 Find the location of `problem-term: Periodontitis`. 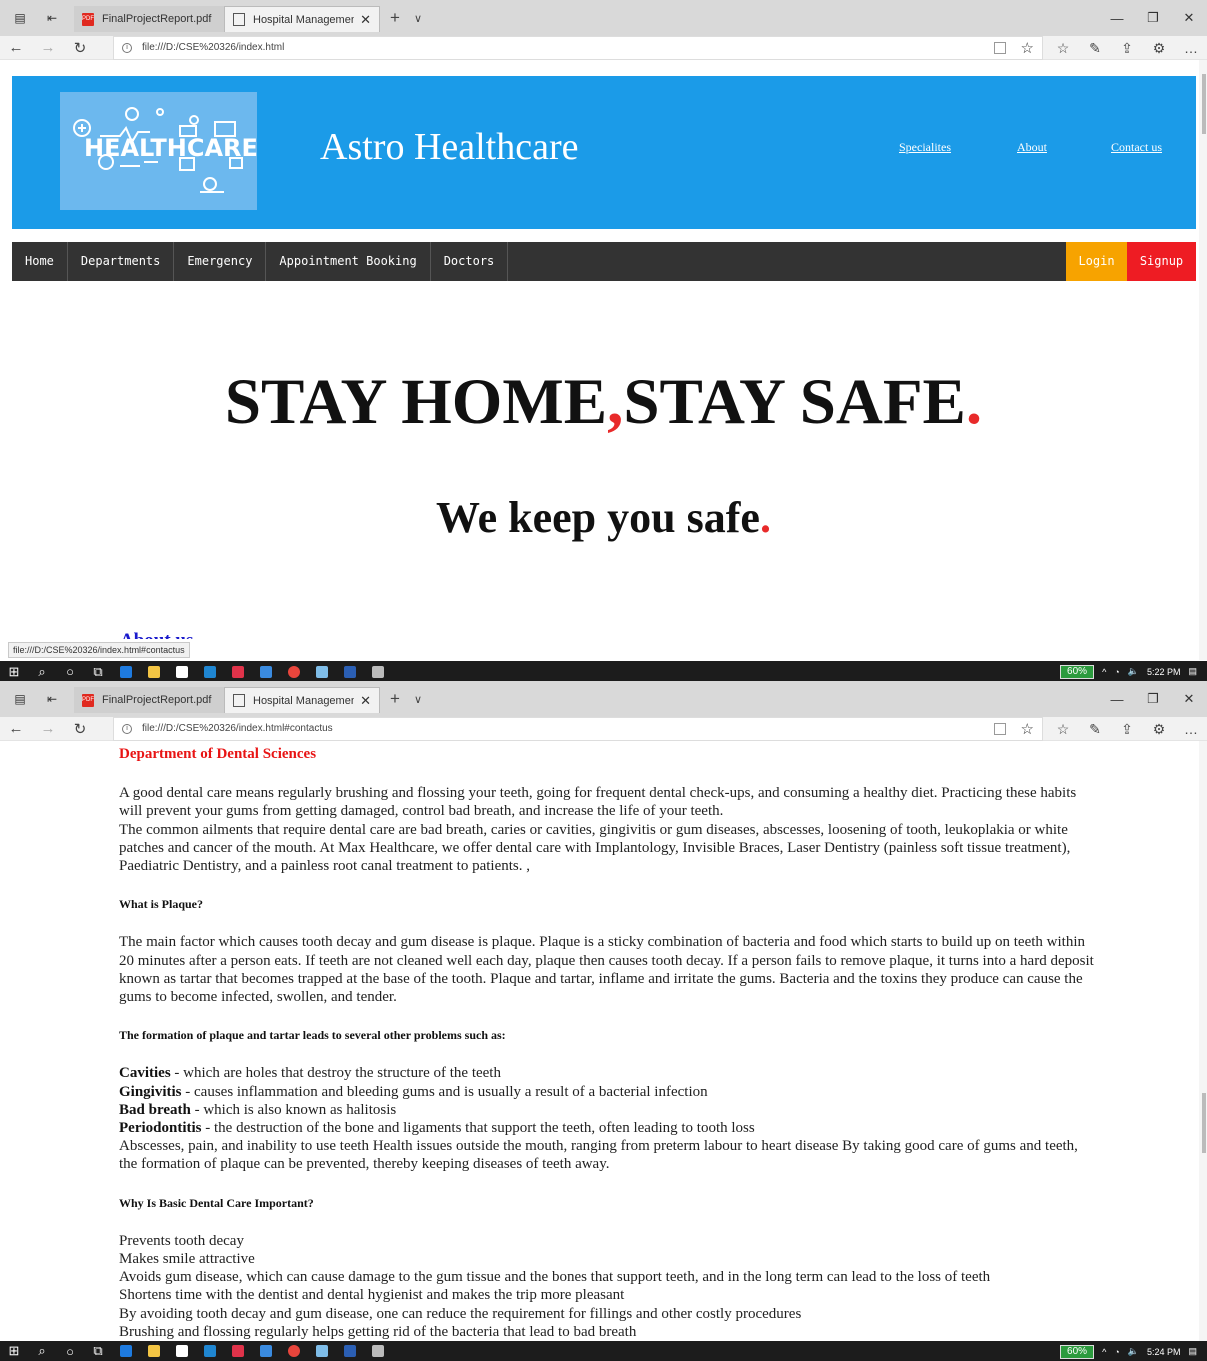

problem-term: Periodontitis is located at coordinates (160, 1128).